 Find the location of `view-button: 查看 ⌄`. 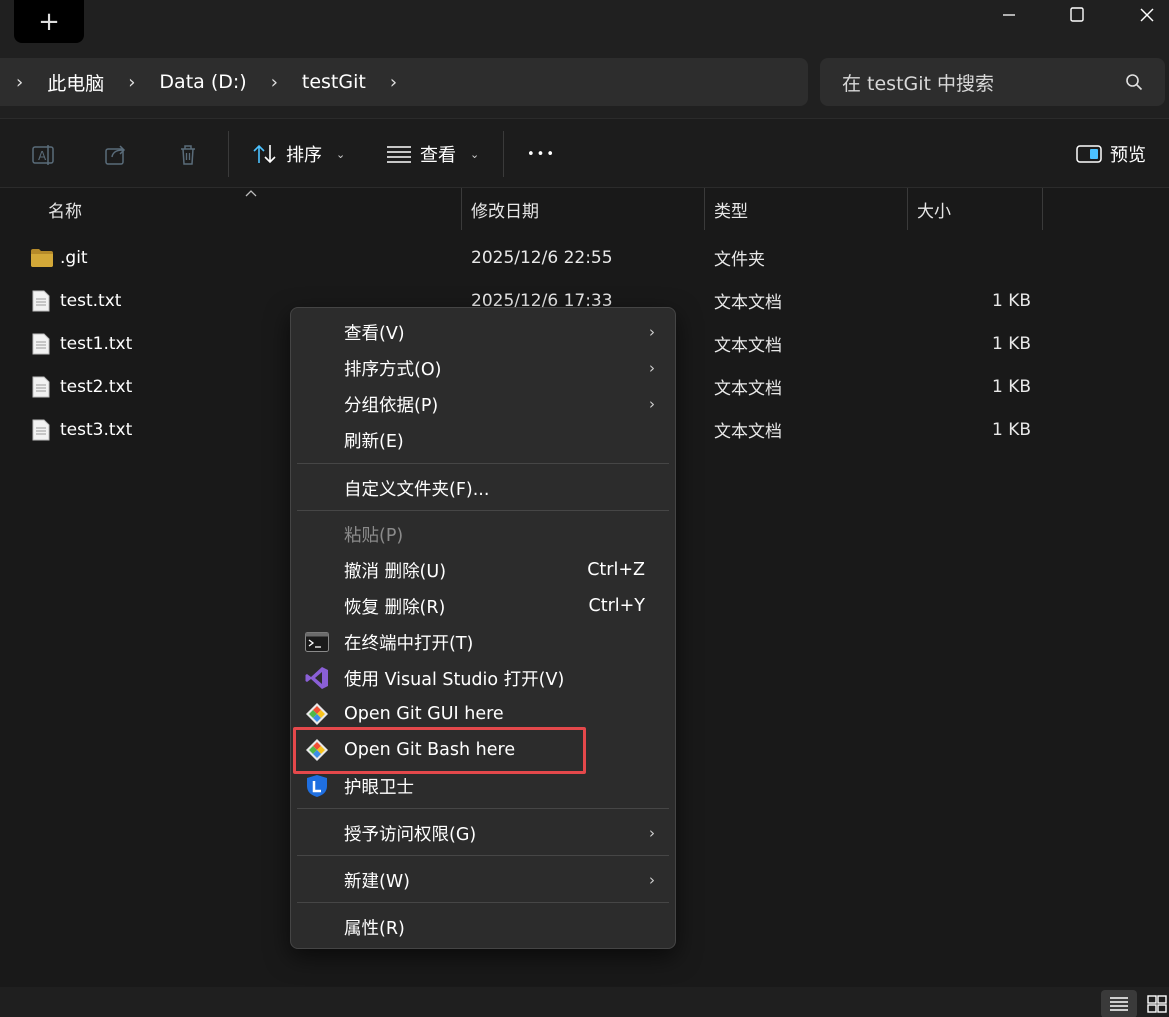

view-button: 查看 ⌄ is located at coordinates (432, 154).